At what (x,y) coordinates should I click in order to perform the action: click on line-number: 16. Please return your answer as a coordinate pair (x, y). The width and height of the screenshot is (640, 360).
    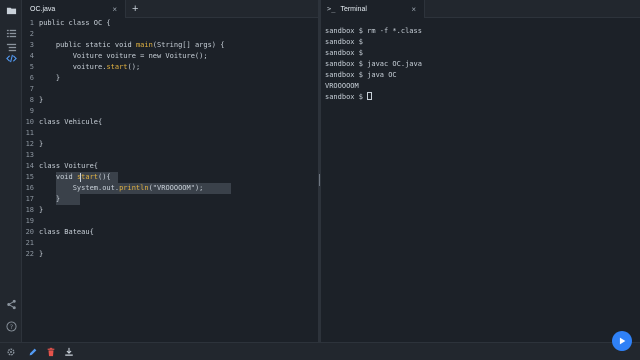
    Looking at the image, I should click on (29, 188).